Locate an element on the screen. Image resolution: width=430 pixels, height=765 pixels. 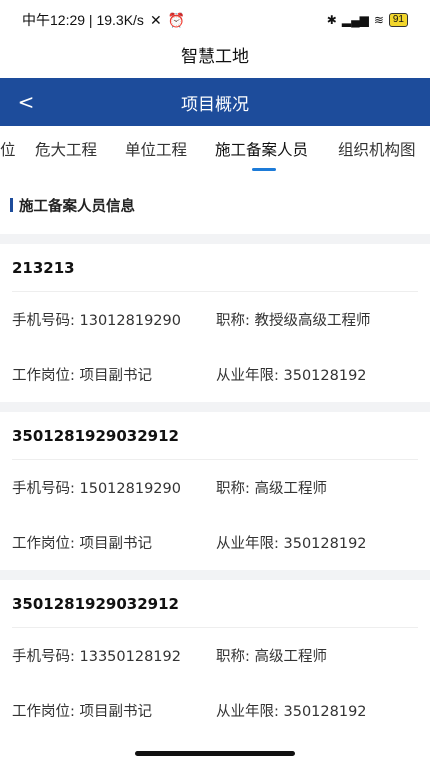
section-accent-bar is located at coordinates (11, 205).